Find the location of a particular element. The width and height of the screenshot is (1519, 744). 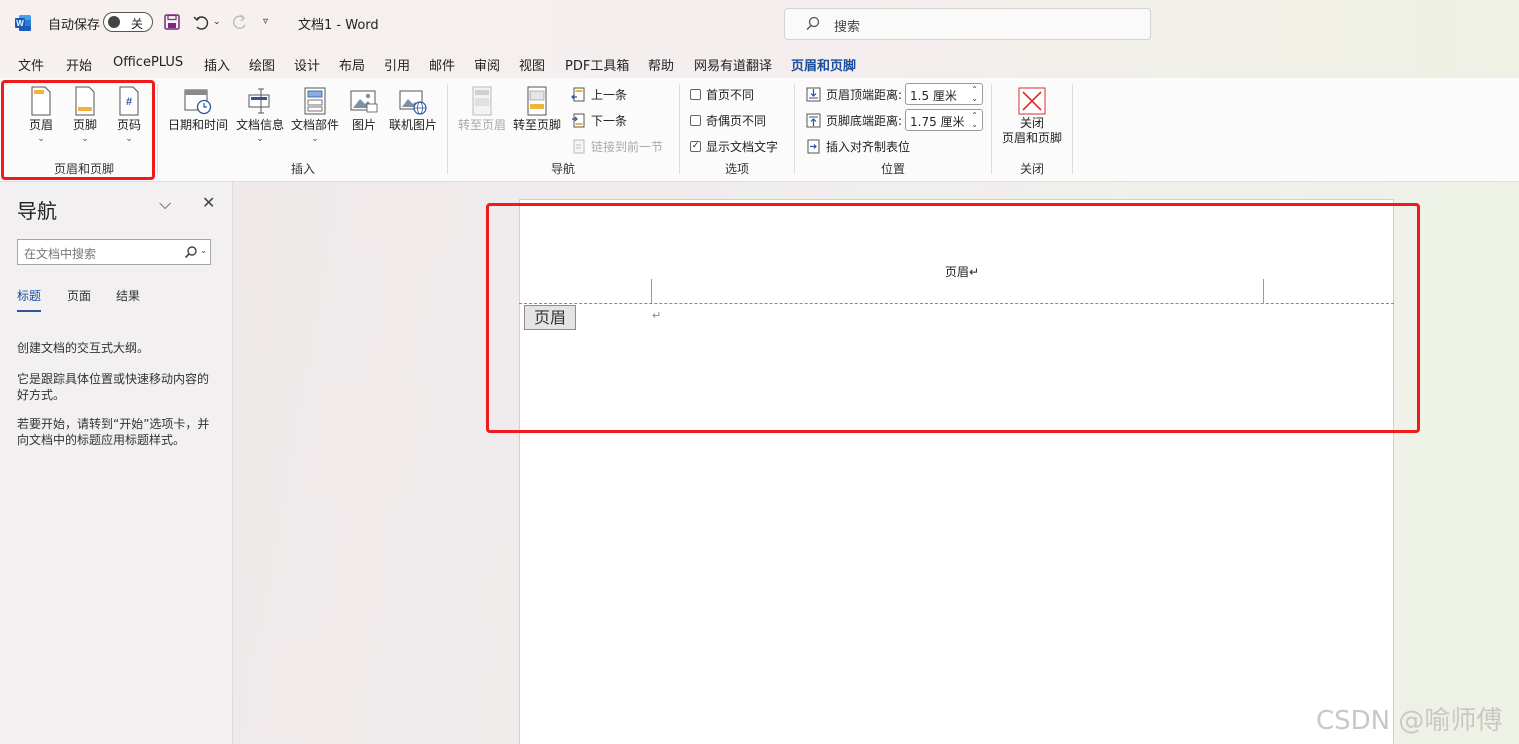

show-document-text-checkbox: ✓ 显示文档文字 is located at coordinates (734, 146).